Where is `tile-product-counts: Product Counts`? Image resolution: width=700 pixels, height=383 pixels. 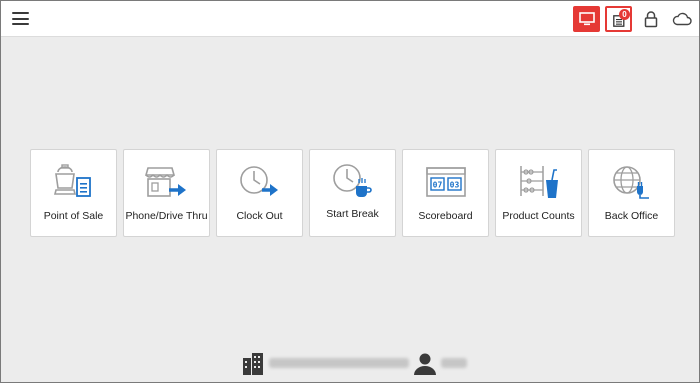 tile-product-counts: Product Counts is located at coordinates (538, 193).